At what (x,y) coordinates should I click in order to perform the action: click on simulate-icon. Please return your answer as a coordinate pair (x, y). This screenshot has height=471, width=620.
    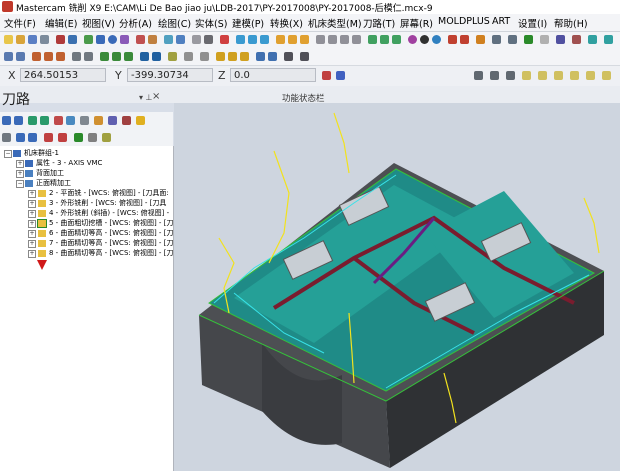
    Looking at the image, I should click on (84, 120).